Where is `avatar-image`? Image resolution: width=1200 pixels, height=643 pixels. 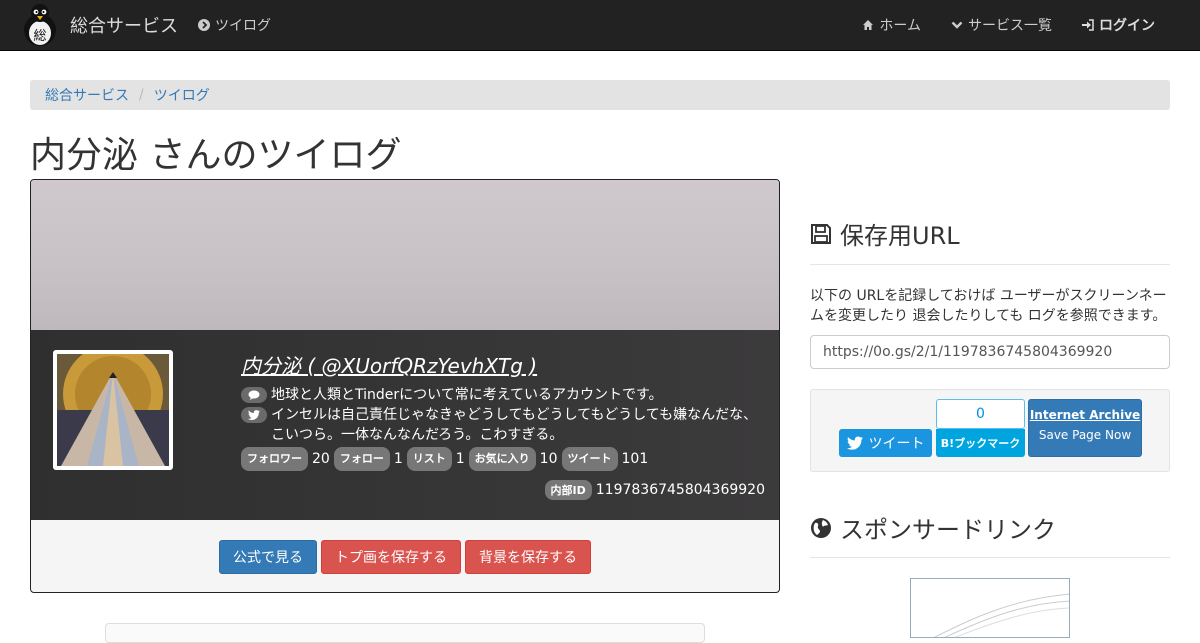
avatar-image is located at coordinates (113, 410).